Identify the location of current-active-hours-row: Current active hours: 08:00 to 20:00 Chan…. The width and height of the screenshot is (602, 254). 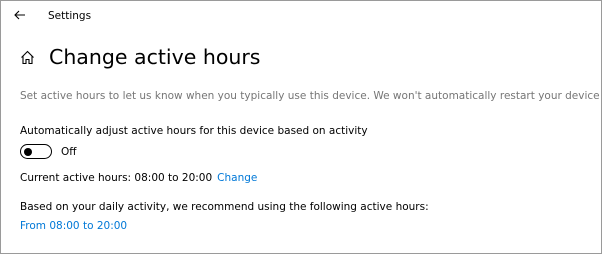
(138, 178).